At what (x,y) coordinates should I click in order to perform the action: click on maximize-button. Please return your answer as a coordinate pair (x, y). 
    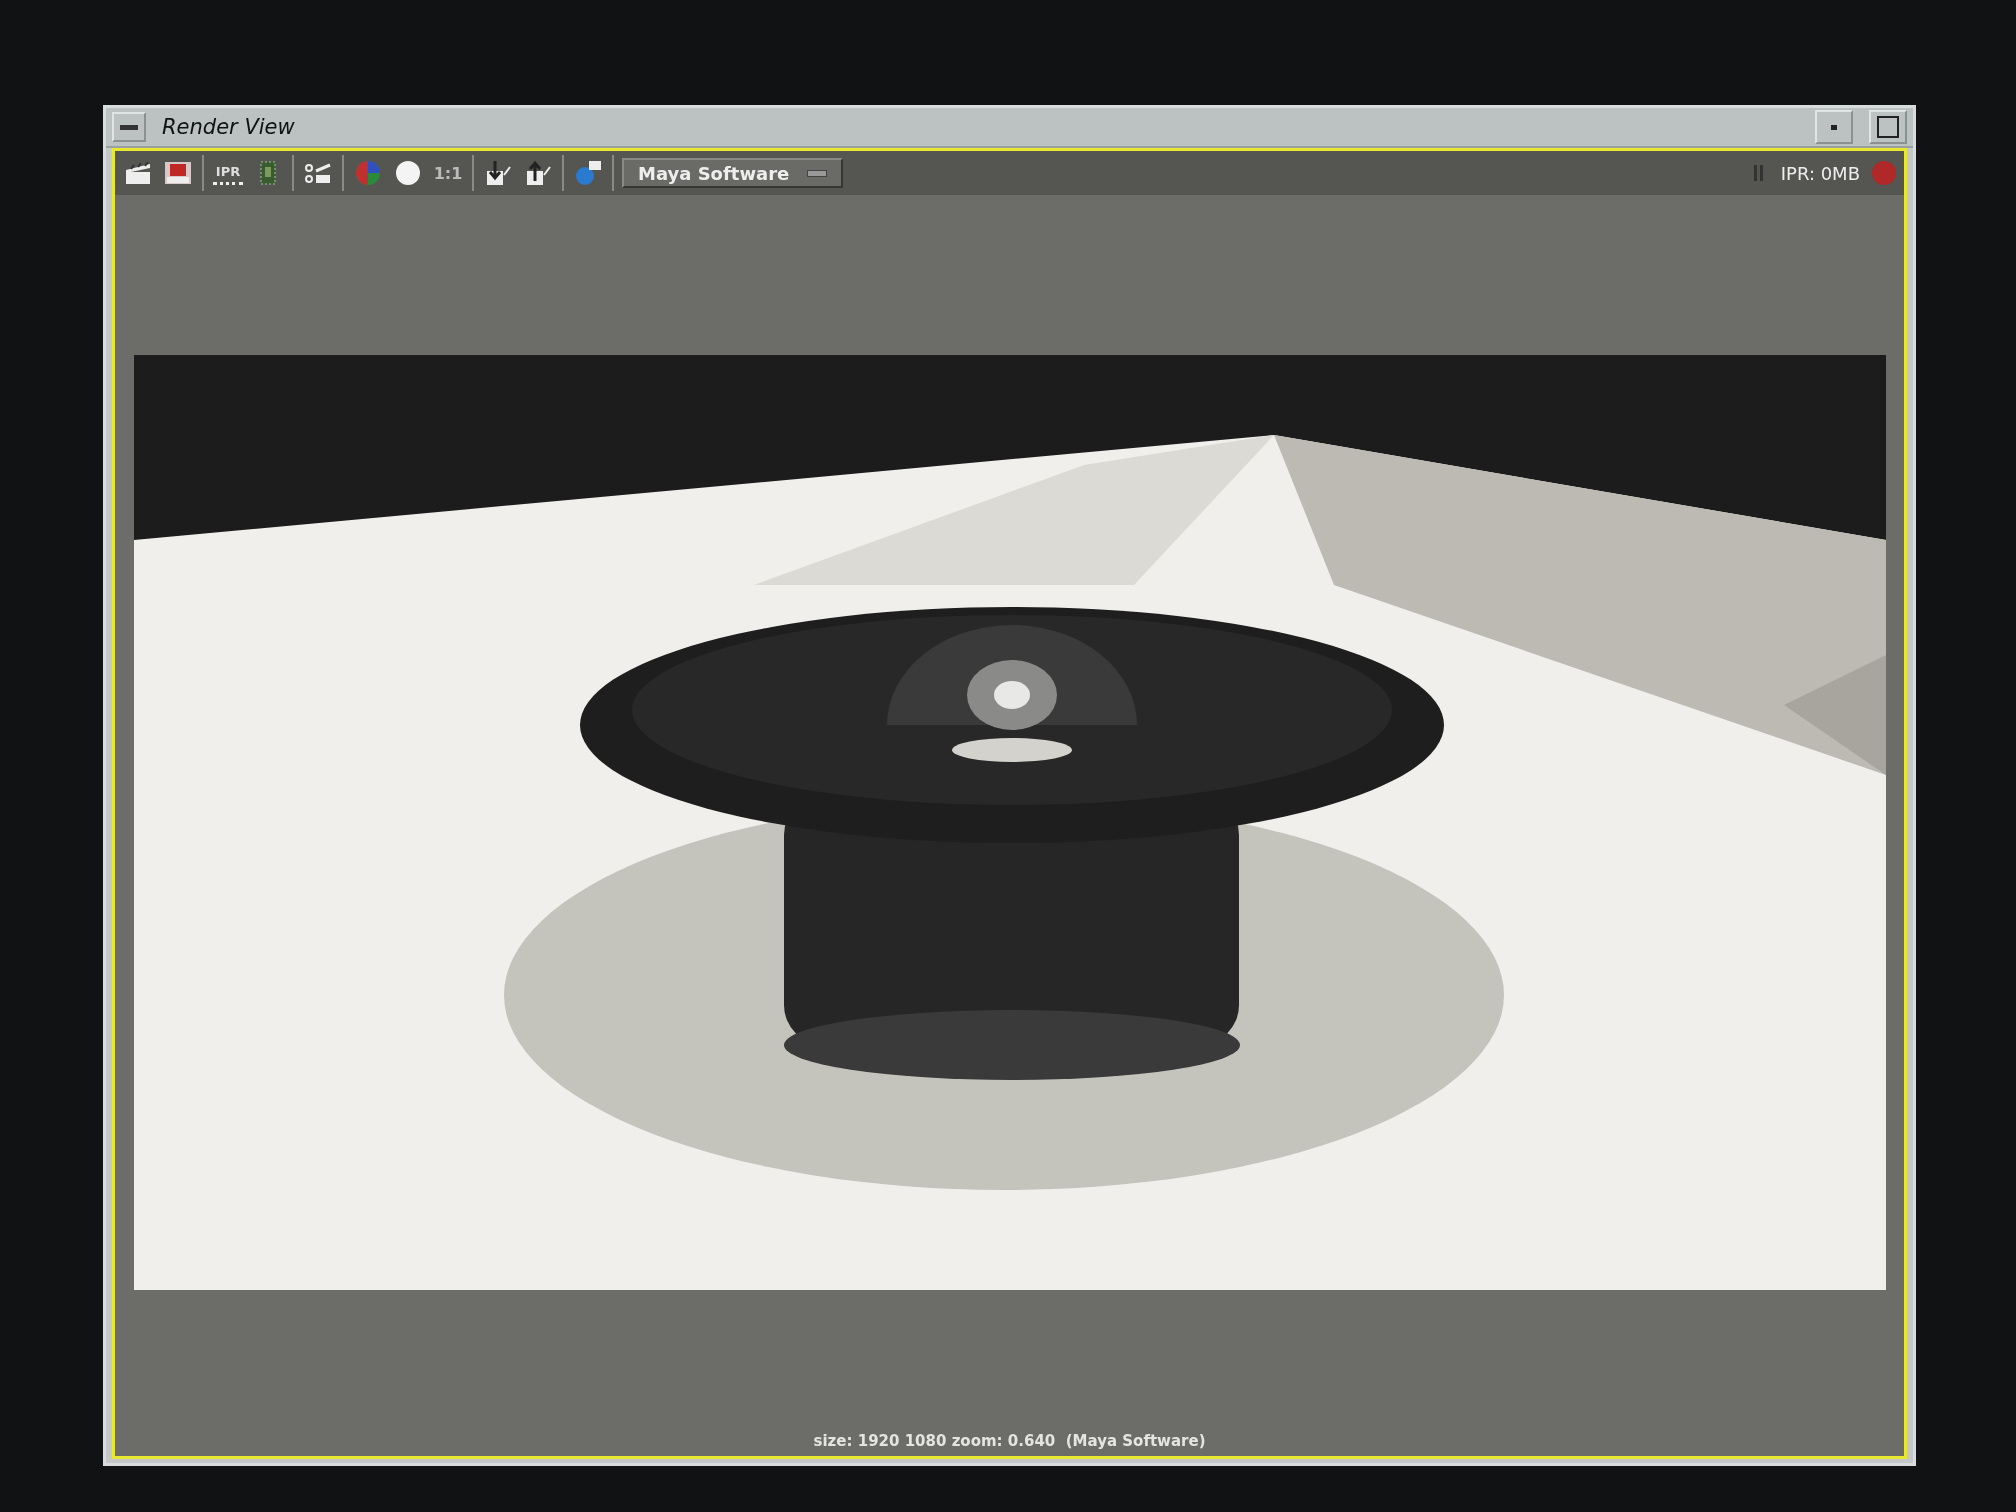
    Looking at the image, I should click on (1888, 127).